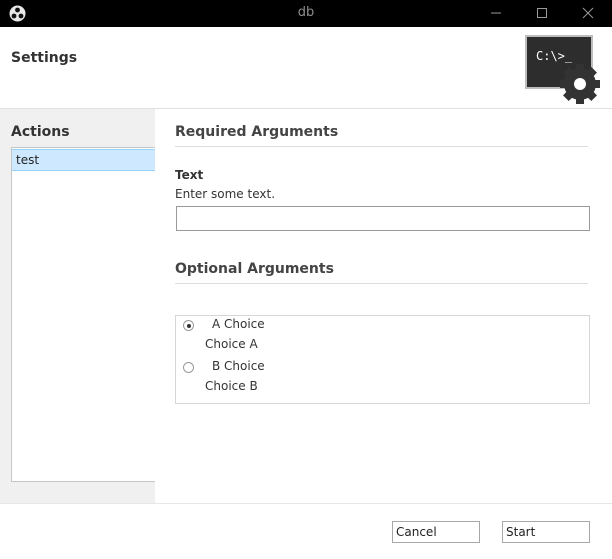 Image resolution: width=612 pixels, height=559 pixels. I want to click on required-arguments-heading: Required Arguments, so click(381, 135).